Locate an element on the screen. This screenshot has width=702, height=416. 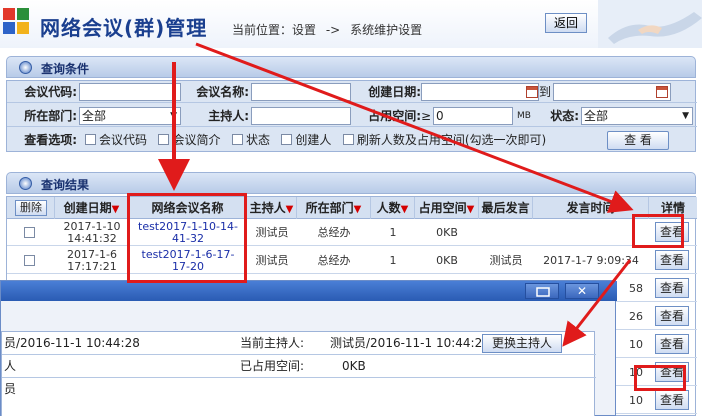
query-row-2: 所在部门: 全部 主持人: 占用空间: ≥ 0 MB 状态: 全部 is located at coordinates (352, 116).